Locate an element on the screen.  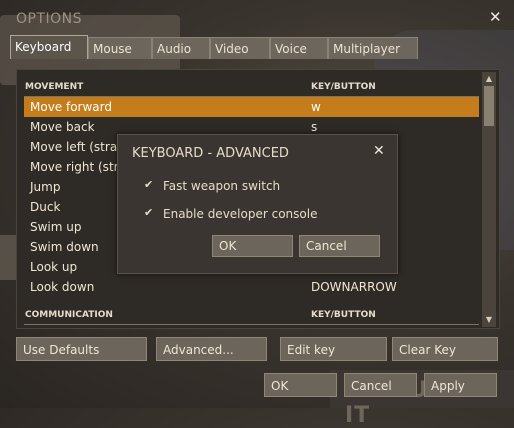
clear-key-button: Clear Key is located at coordinates (445, 349).